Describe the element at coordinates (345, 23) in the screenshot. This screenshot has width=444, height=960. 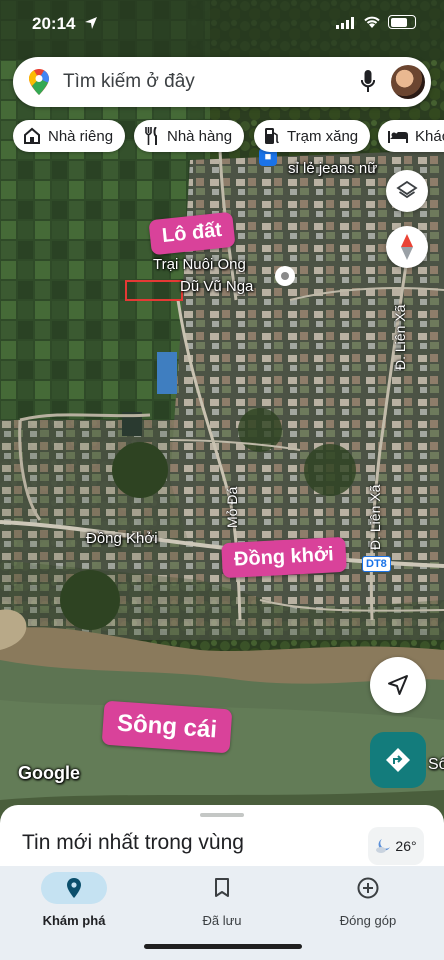
I see `cellular-signal-icon` at that location.